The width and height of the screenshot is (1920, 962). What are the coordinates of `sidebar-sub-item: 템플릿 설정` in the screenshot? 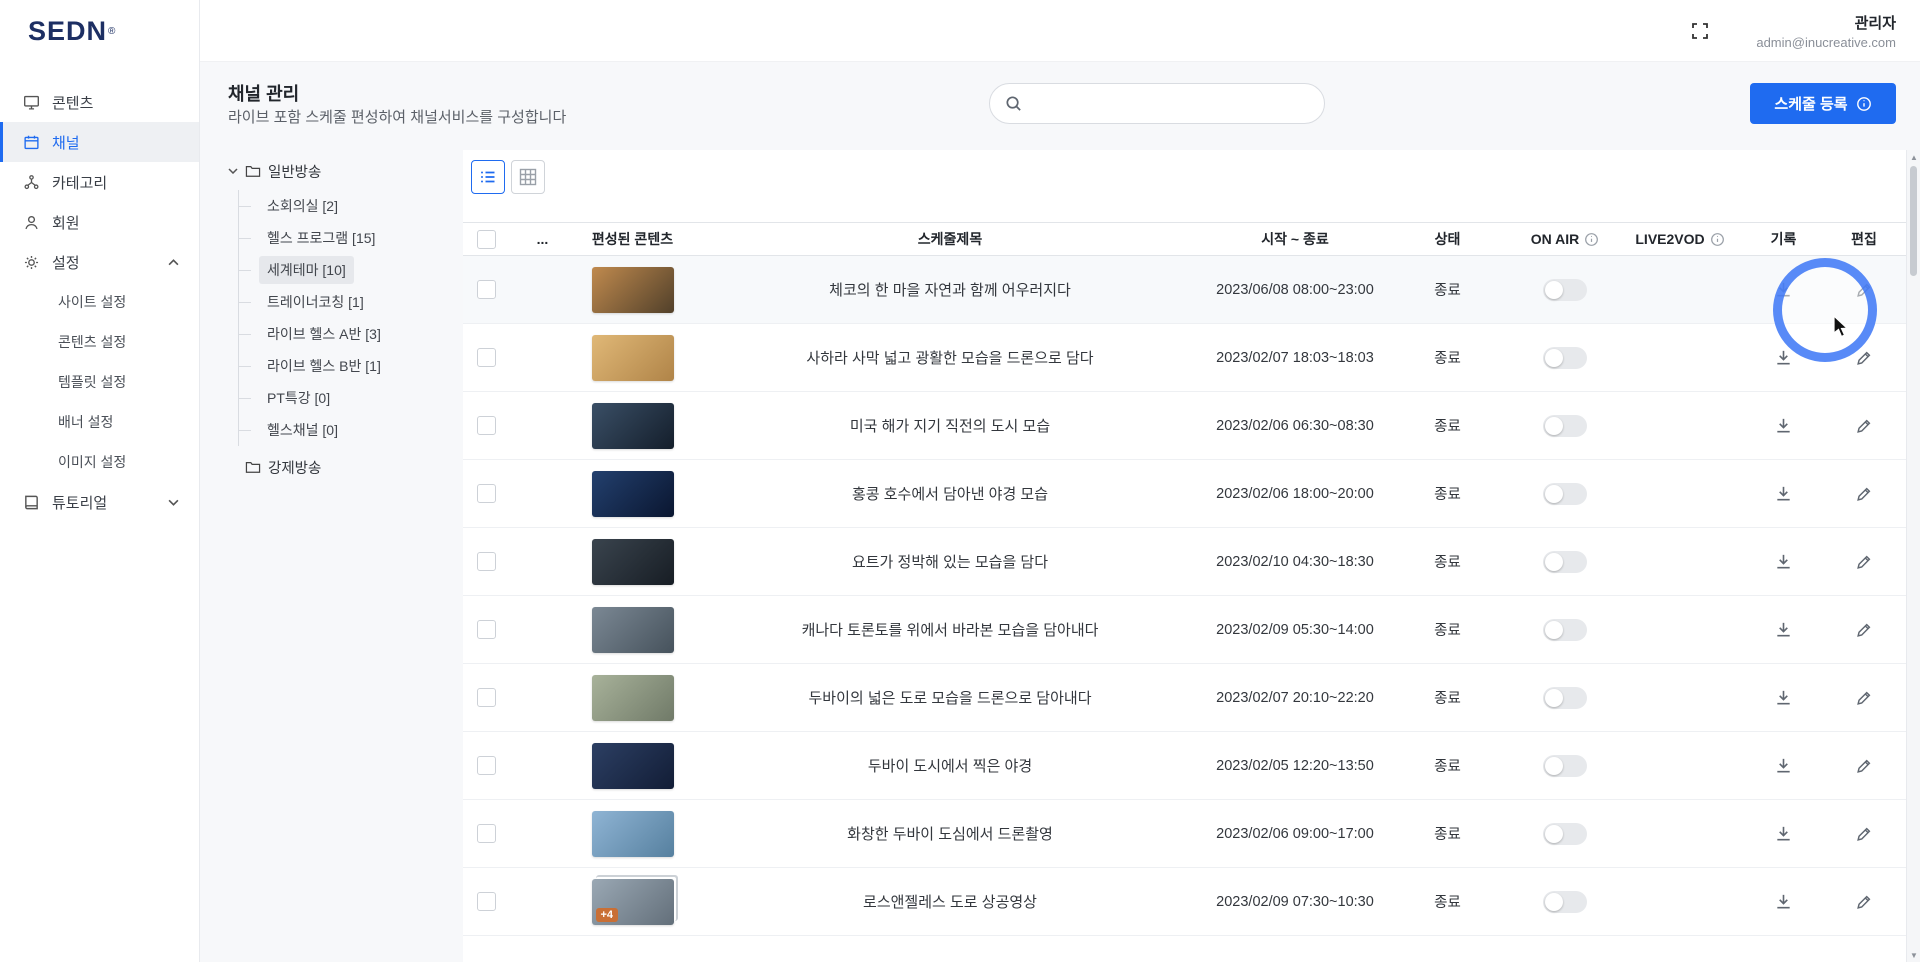 It's located at (99, 382).